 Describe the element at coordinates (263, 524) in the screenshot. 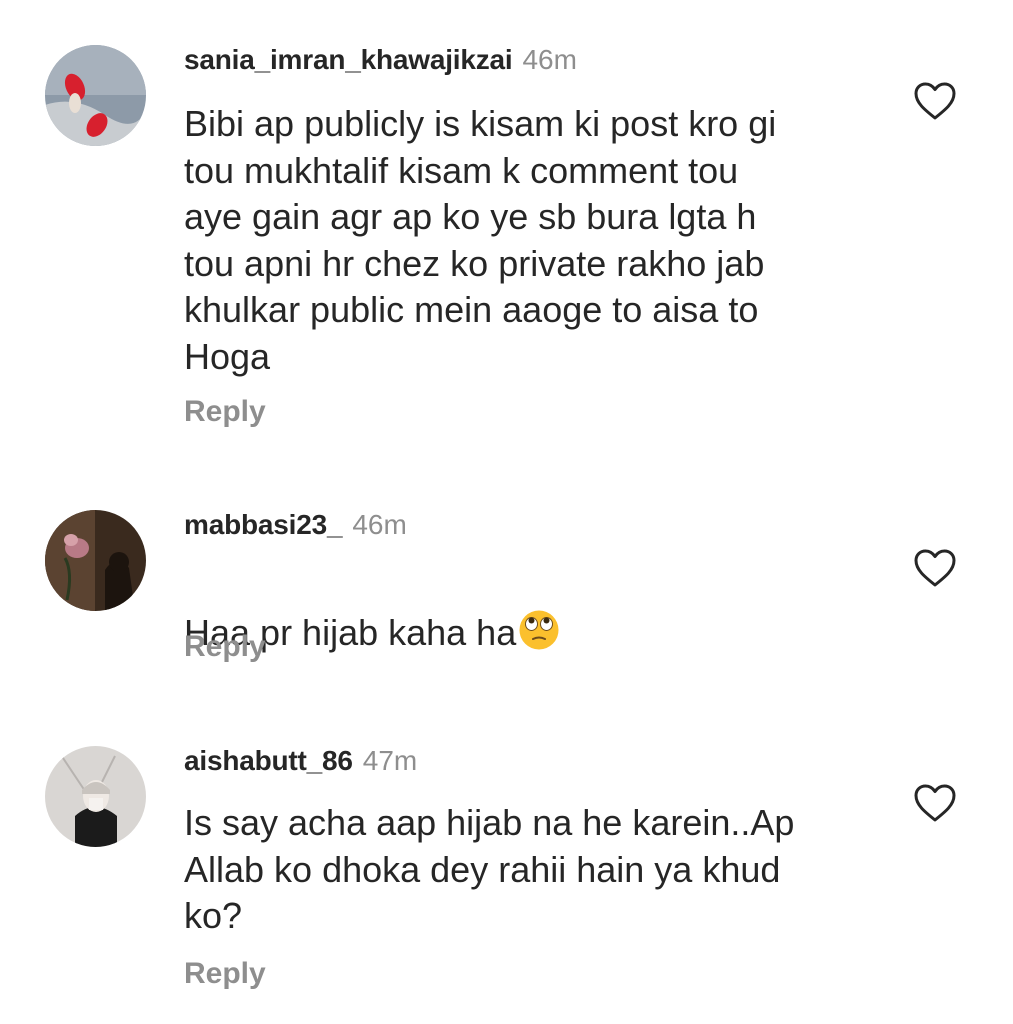

I see `username: mabbasi23_` at that location.